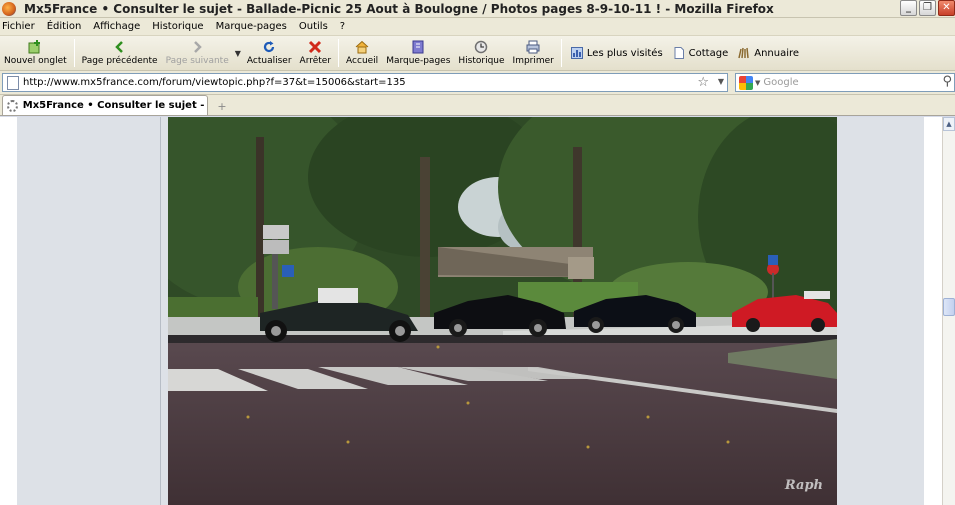  I want to click on reload-label: Actualiser, so click(269, 61).